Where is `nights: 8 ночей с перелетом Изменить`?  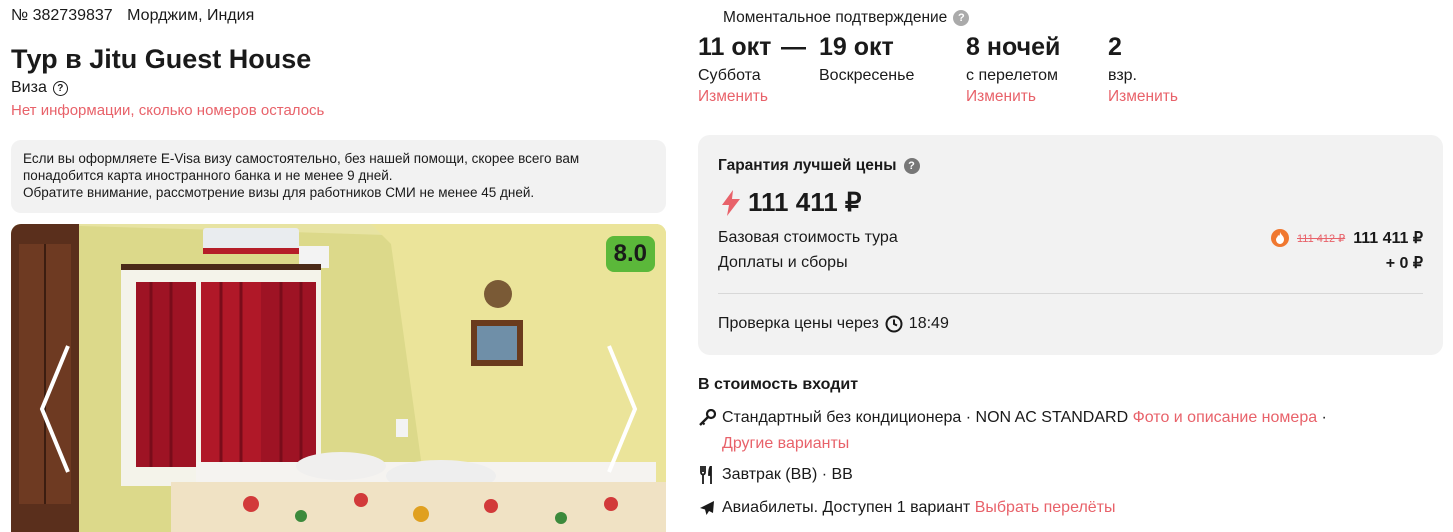
nights: 8 ночей с перелетом Изменить is located at coordinates (1013, 69).